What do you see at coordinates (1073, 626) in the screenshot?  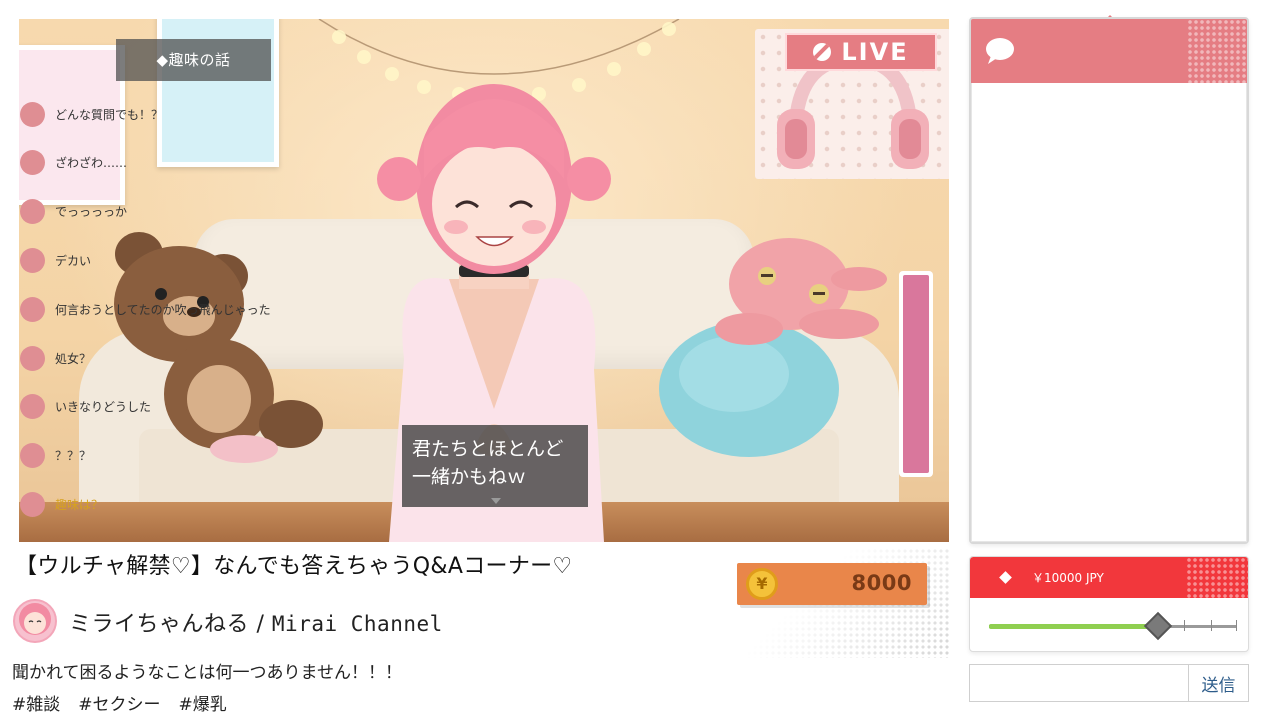 I see `amount-slider-fill` at bounding box center [1073, 626].